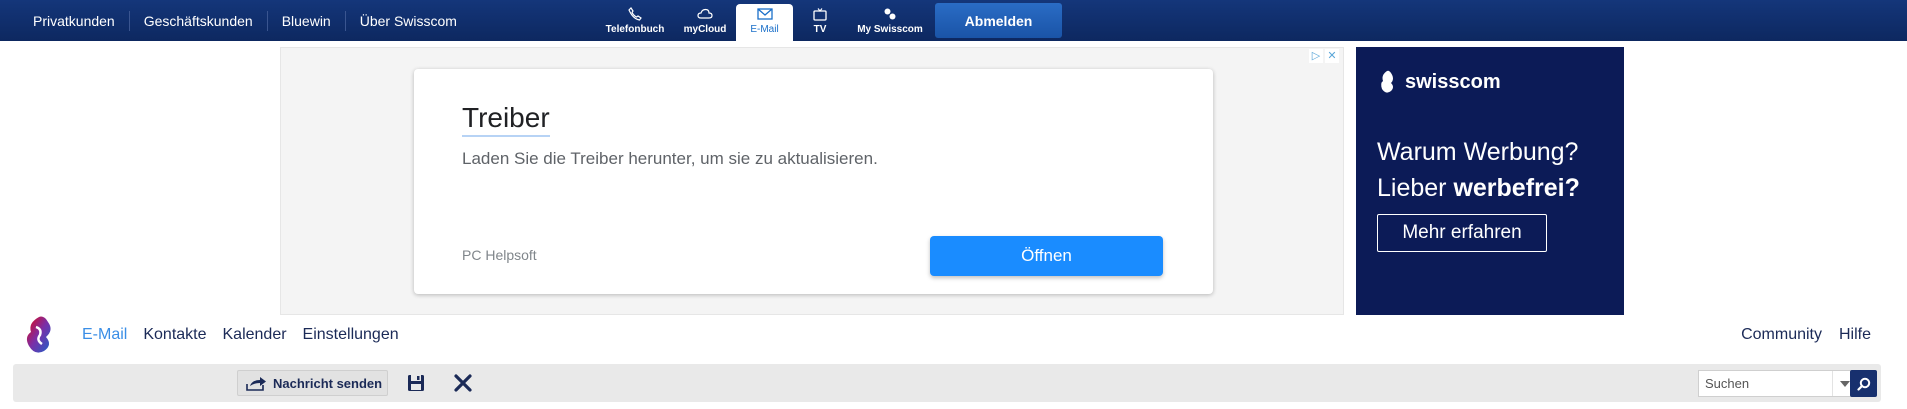  What do you see at coordinates (764, 29) in the screenshot?
I see `service-label: E-Mail` at bounding box center [764, 29].